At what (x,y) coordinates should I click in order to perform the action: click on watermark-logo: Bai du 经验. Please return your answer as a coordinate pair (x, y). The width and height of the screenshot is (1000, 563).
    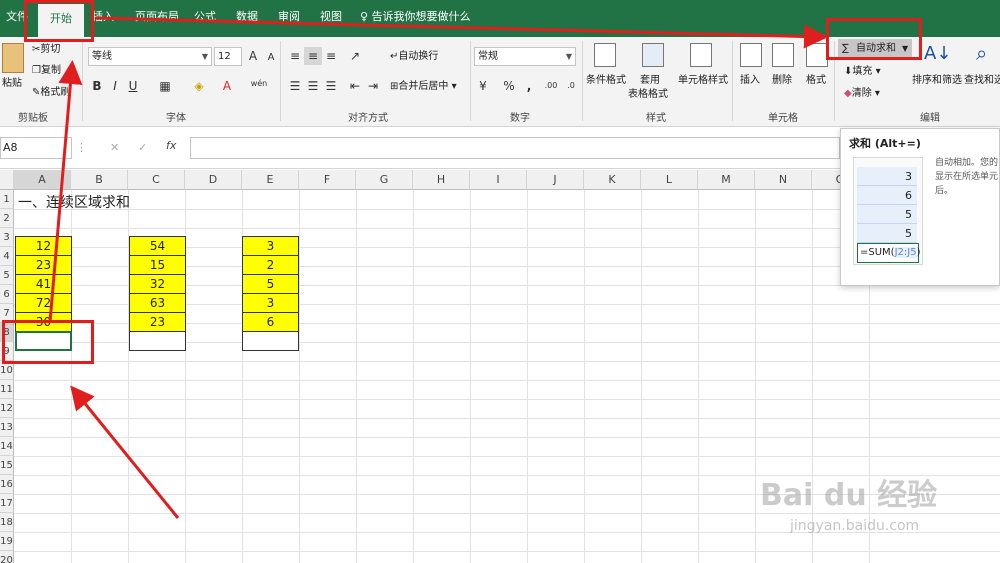
    Looking at the image, I should click on (849, 495).